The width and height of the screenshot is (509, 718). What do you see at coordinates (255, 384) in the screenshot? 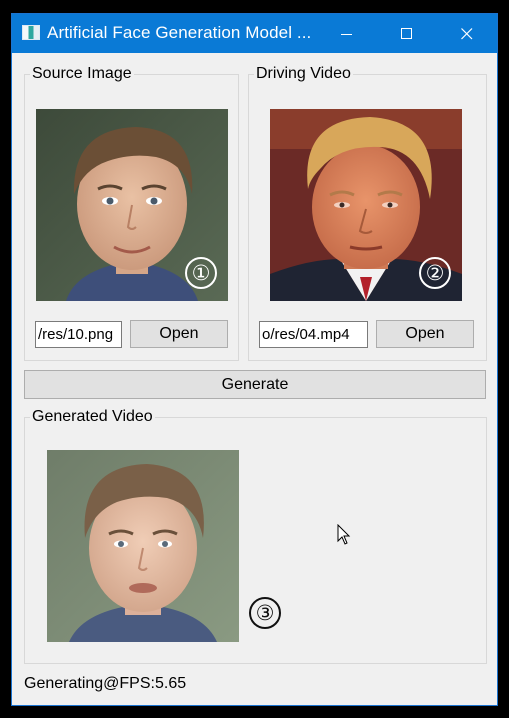
I see `generate-button: Generate` at bounding box center [255, 384].